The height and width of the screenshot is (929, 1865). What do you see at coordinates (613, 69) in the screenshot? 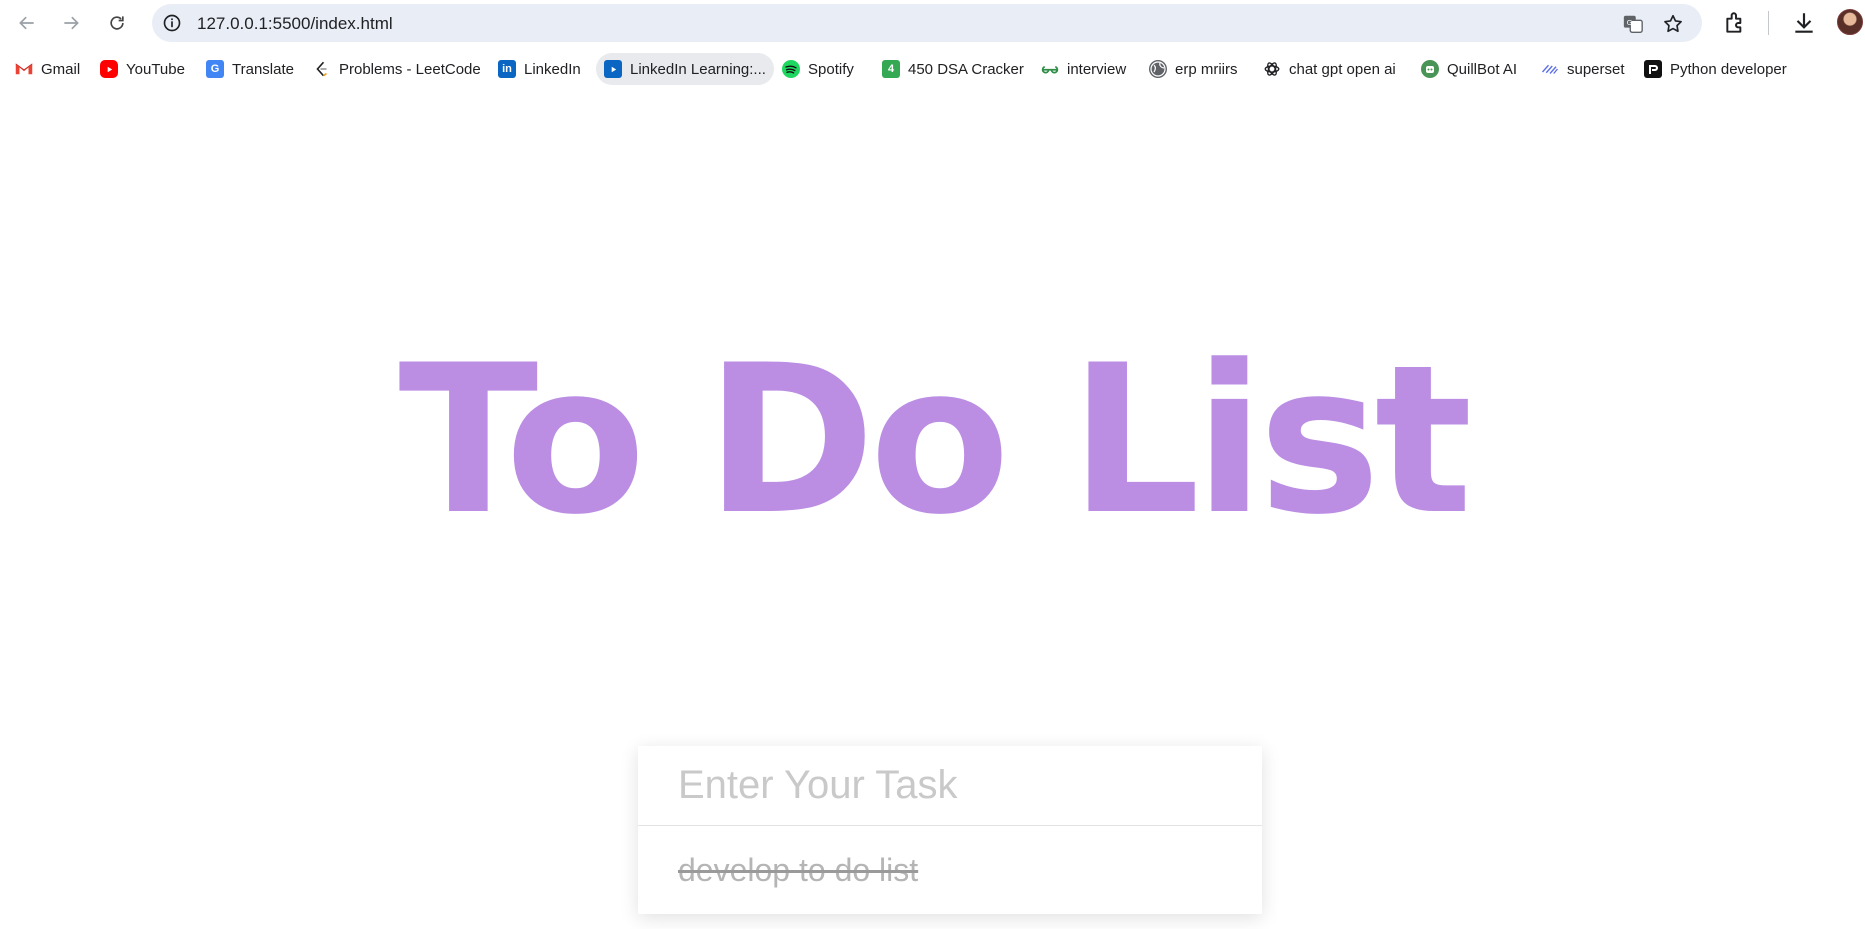
I see `linkedin-learning-icon` at bounding box center [613, 69].